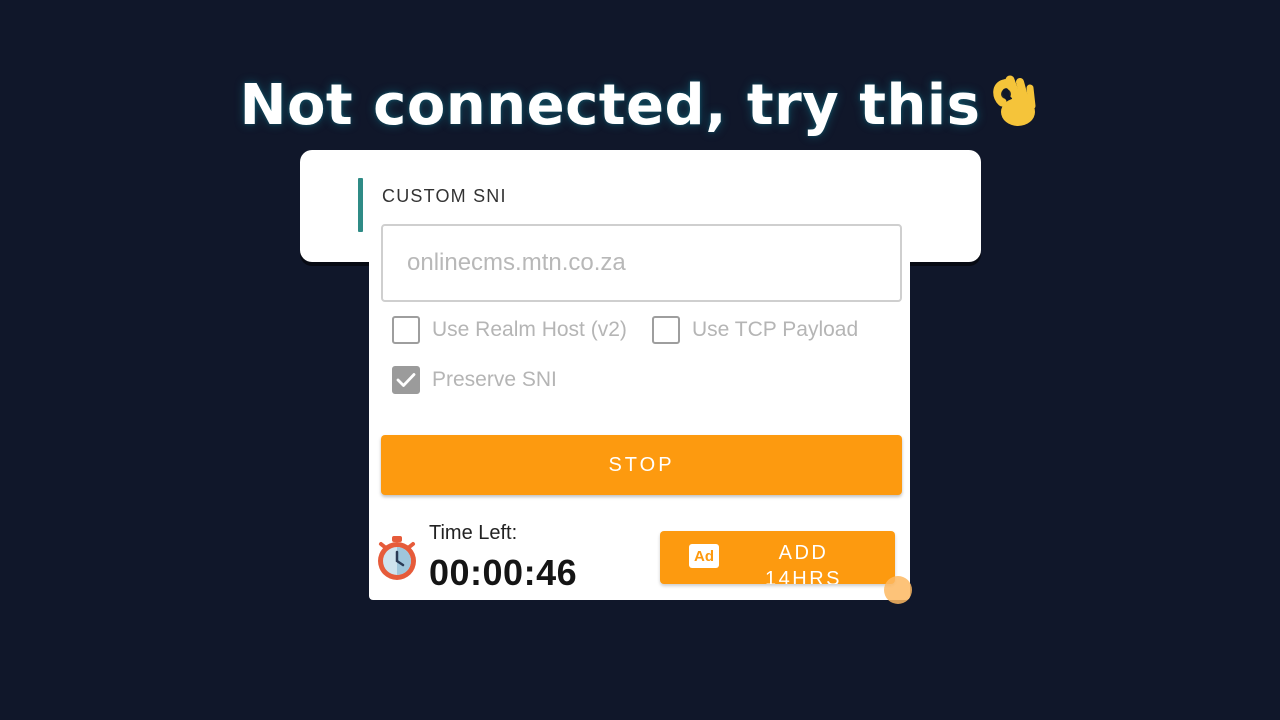 This screenshot has height=720, width=1280. What do you see at coordinates (641, 263) in the screenshot?
I see `custom-sni-input` at bounding box center [641, 263].